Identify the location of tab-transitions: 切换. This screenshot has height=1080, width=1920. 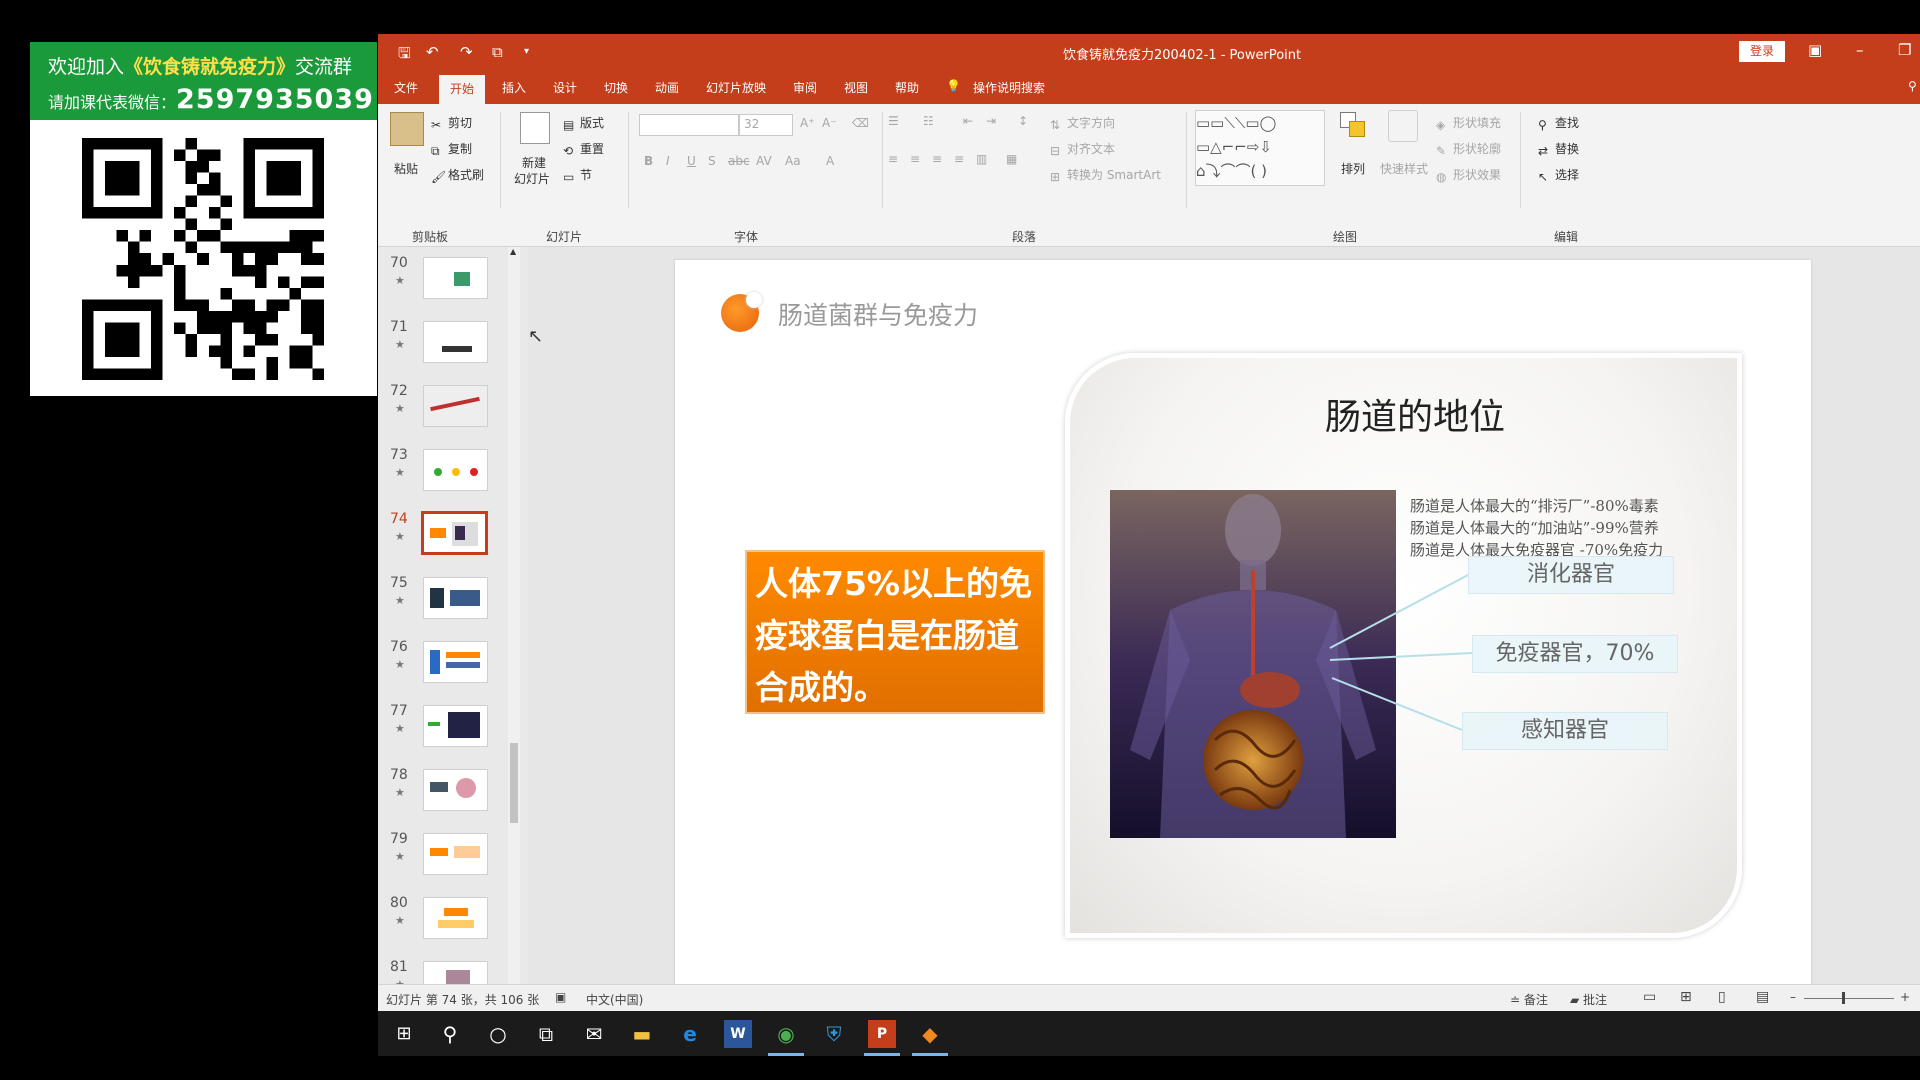
(616, 87).